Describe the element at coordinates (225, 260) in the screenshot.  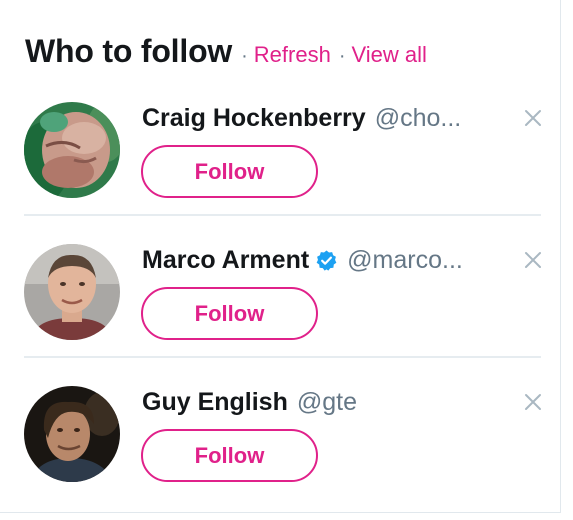
I see `account-name: Marco Arment` at that location.